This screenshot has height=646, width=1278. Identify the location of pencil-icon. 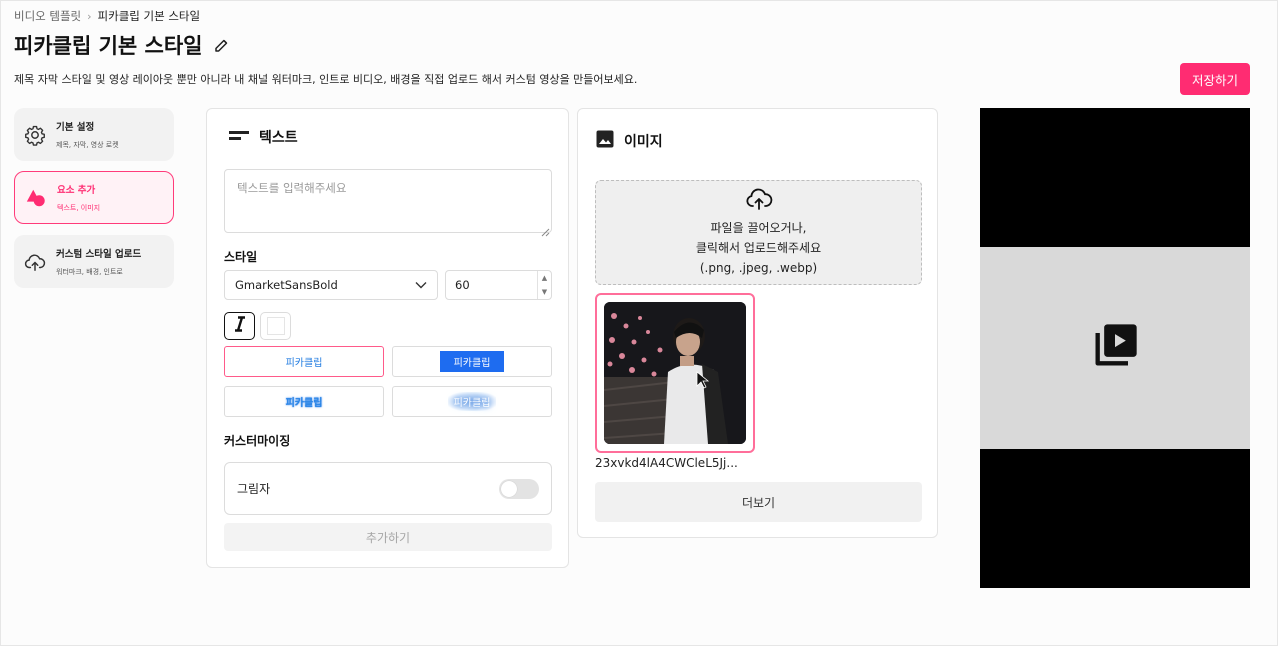
(222, 45).